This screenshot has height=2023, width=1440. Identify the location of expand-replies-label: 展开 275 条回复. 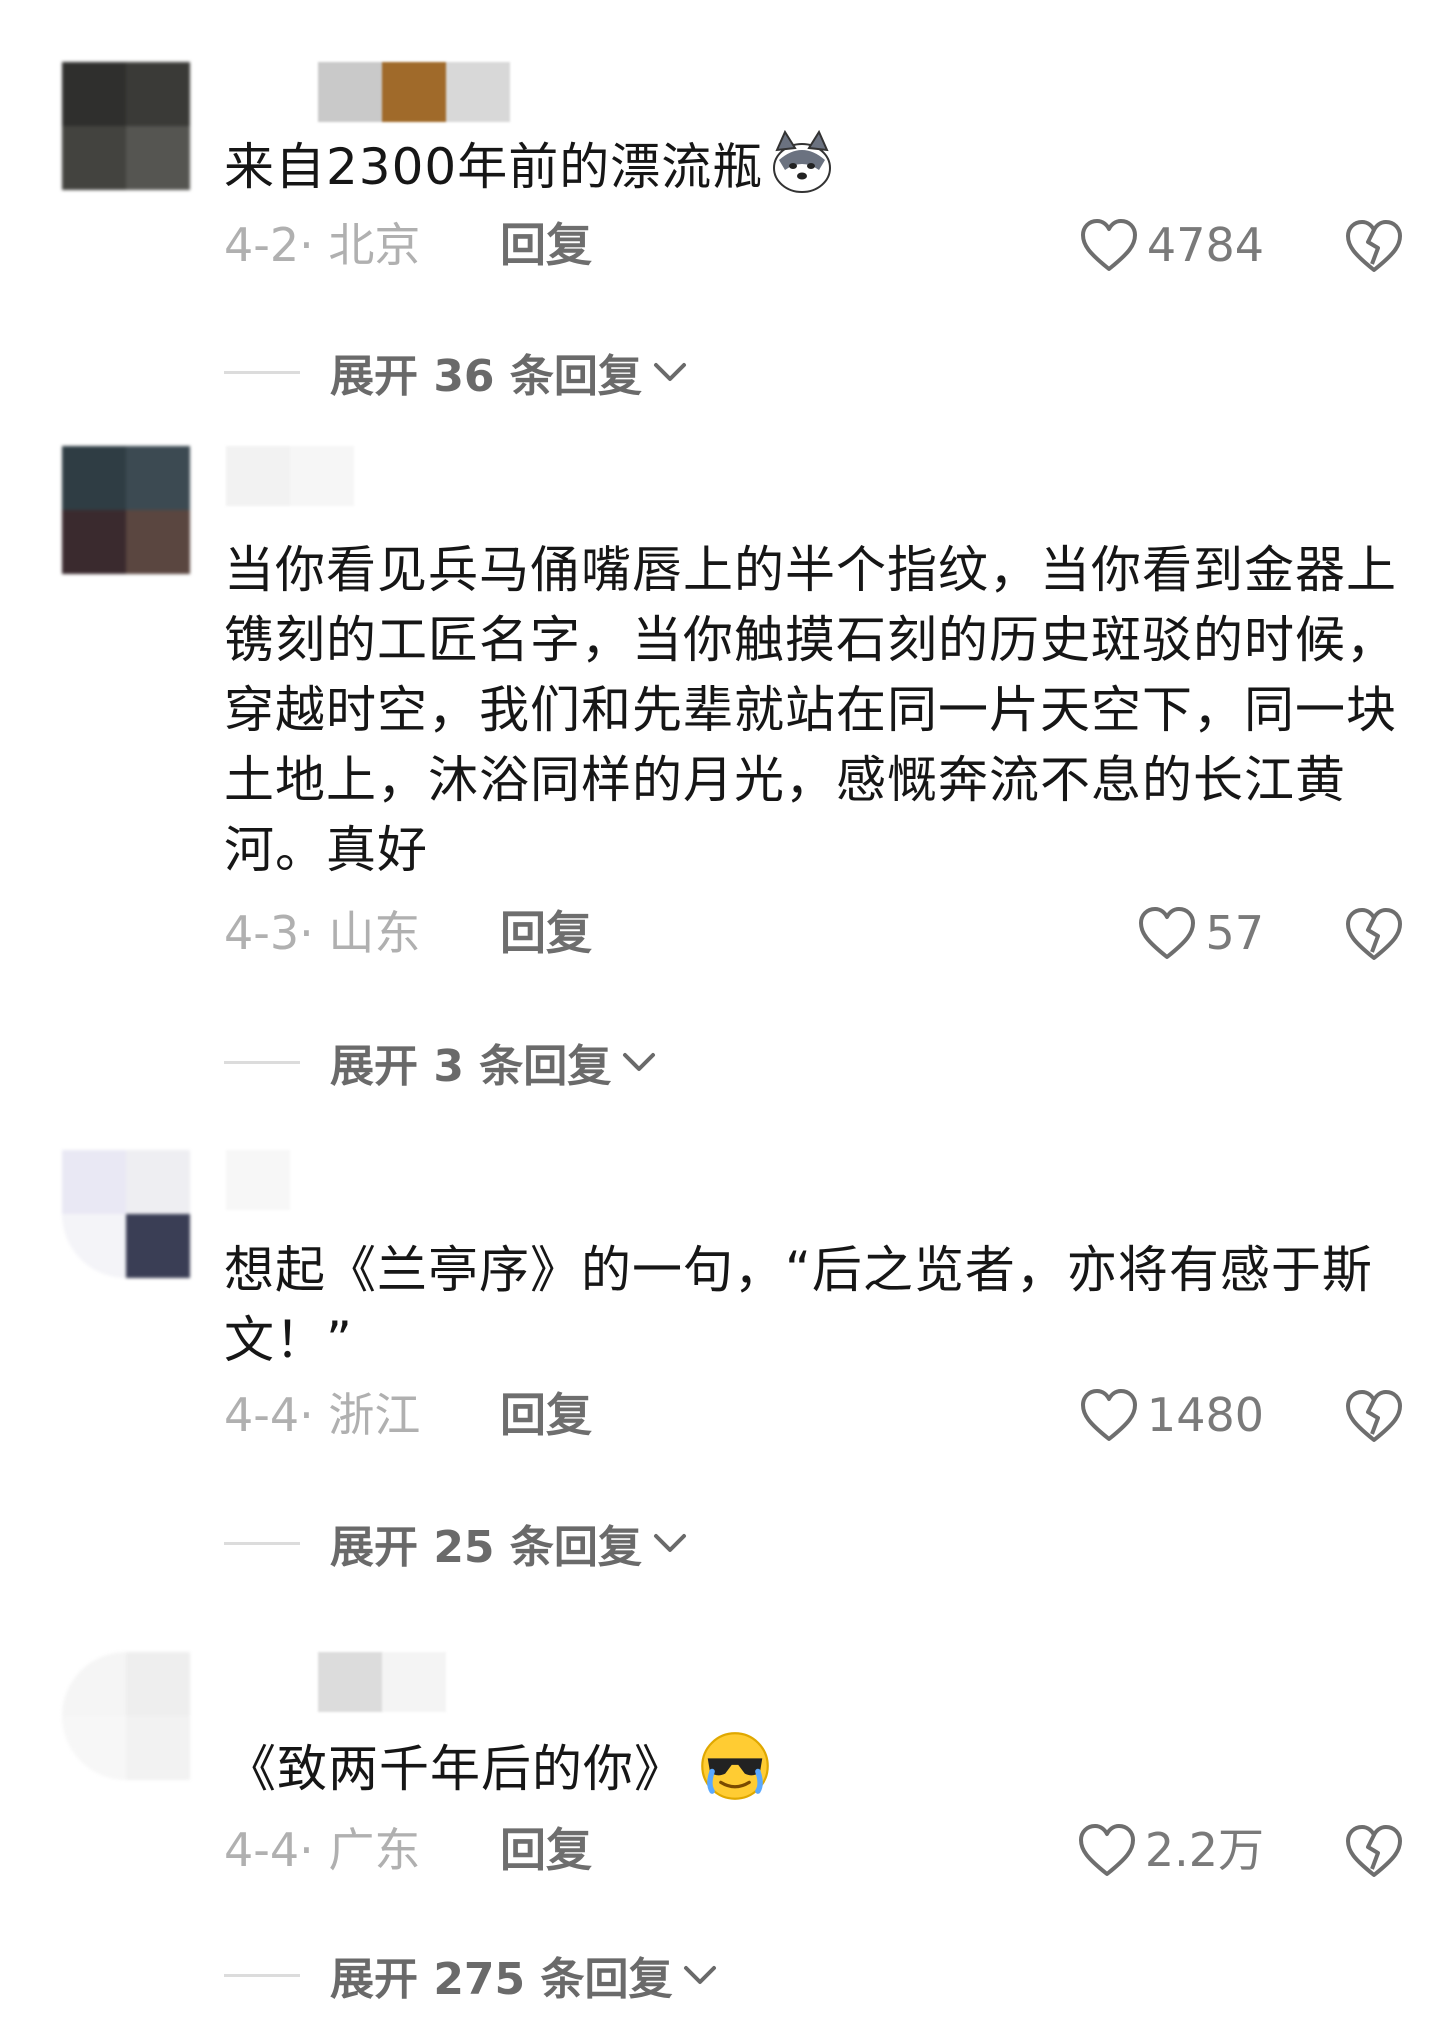
(501, 1979).